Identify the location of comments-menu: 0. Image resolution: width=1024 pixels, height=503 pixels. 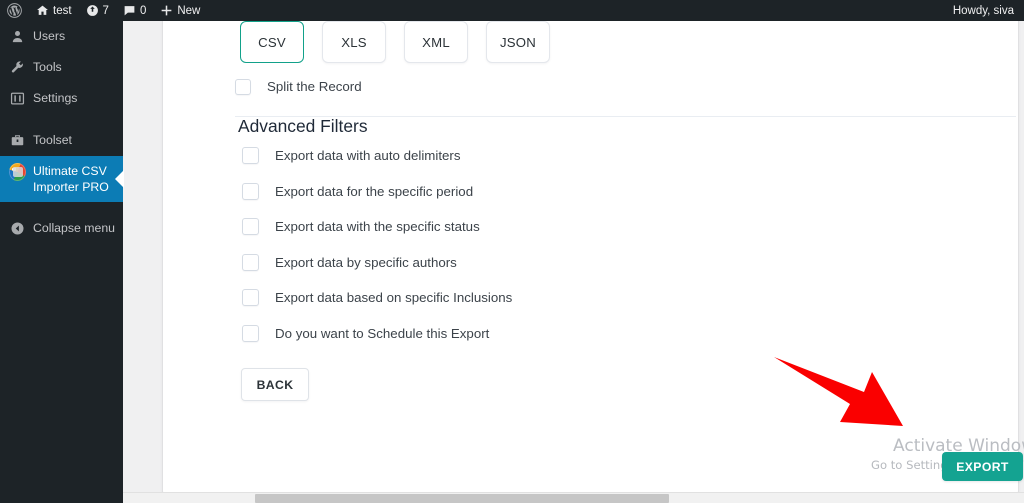
(134, 10).